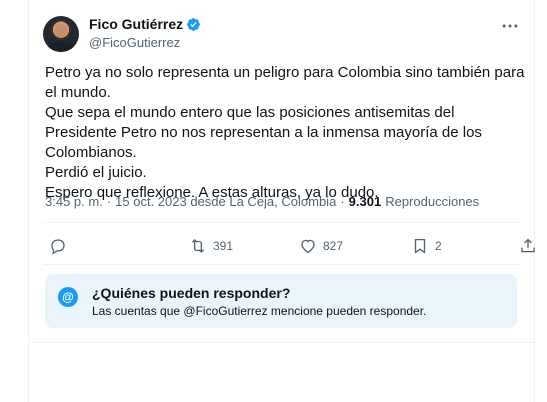 The image size is (547, 402). What do you see at coordinates (194, 24) in the screenshot?
I see `verified-badge-icon` at bounding box center [194, 24].